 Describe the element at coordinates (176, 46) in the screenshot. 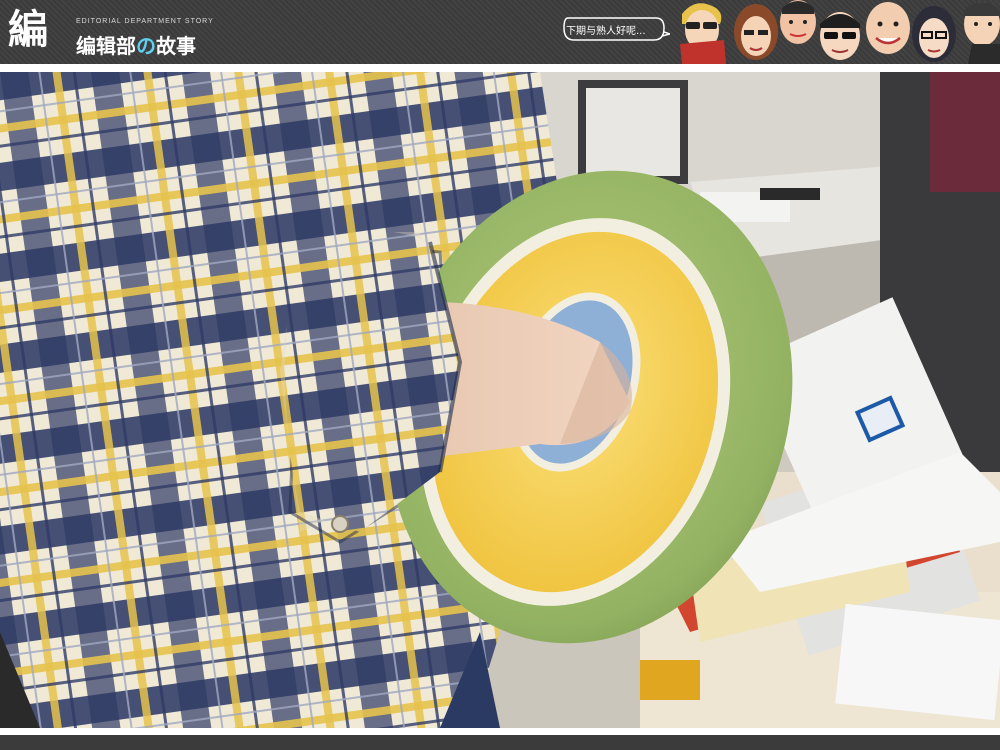

I see `logo-title-part2: 故事` at that location.